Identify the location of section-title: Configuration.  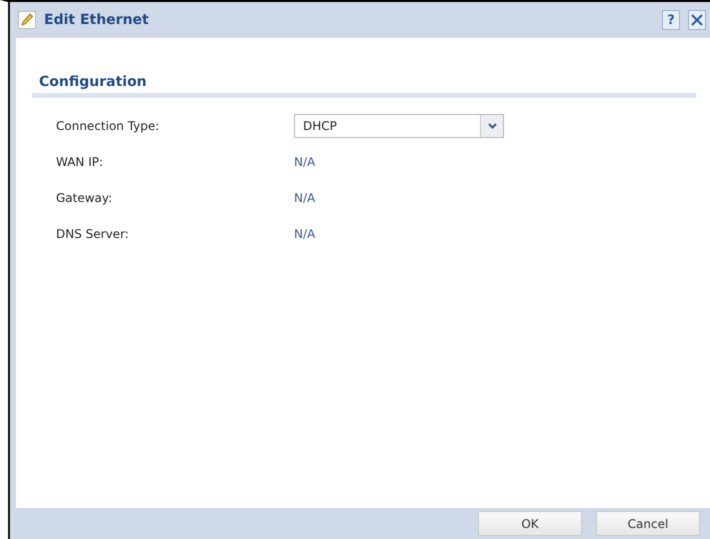
(364, 86).